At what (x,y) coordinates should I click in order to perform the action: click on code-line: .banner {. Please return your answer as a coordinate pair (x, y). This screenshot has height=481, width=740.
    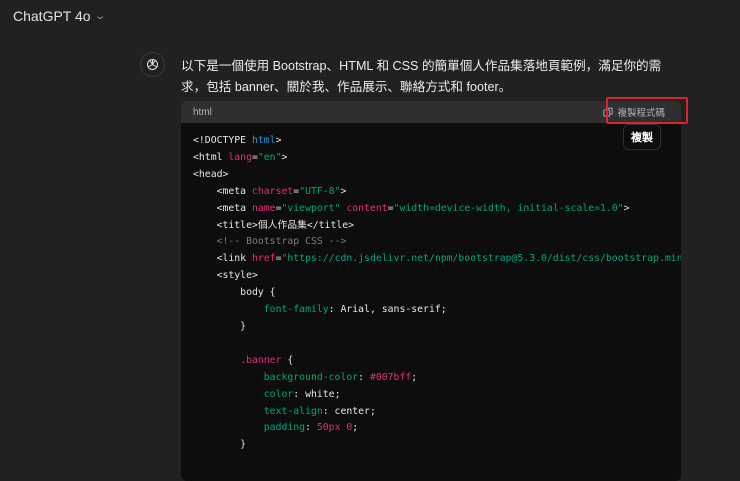
    Looking at the image, I should click on (431, 361).